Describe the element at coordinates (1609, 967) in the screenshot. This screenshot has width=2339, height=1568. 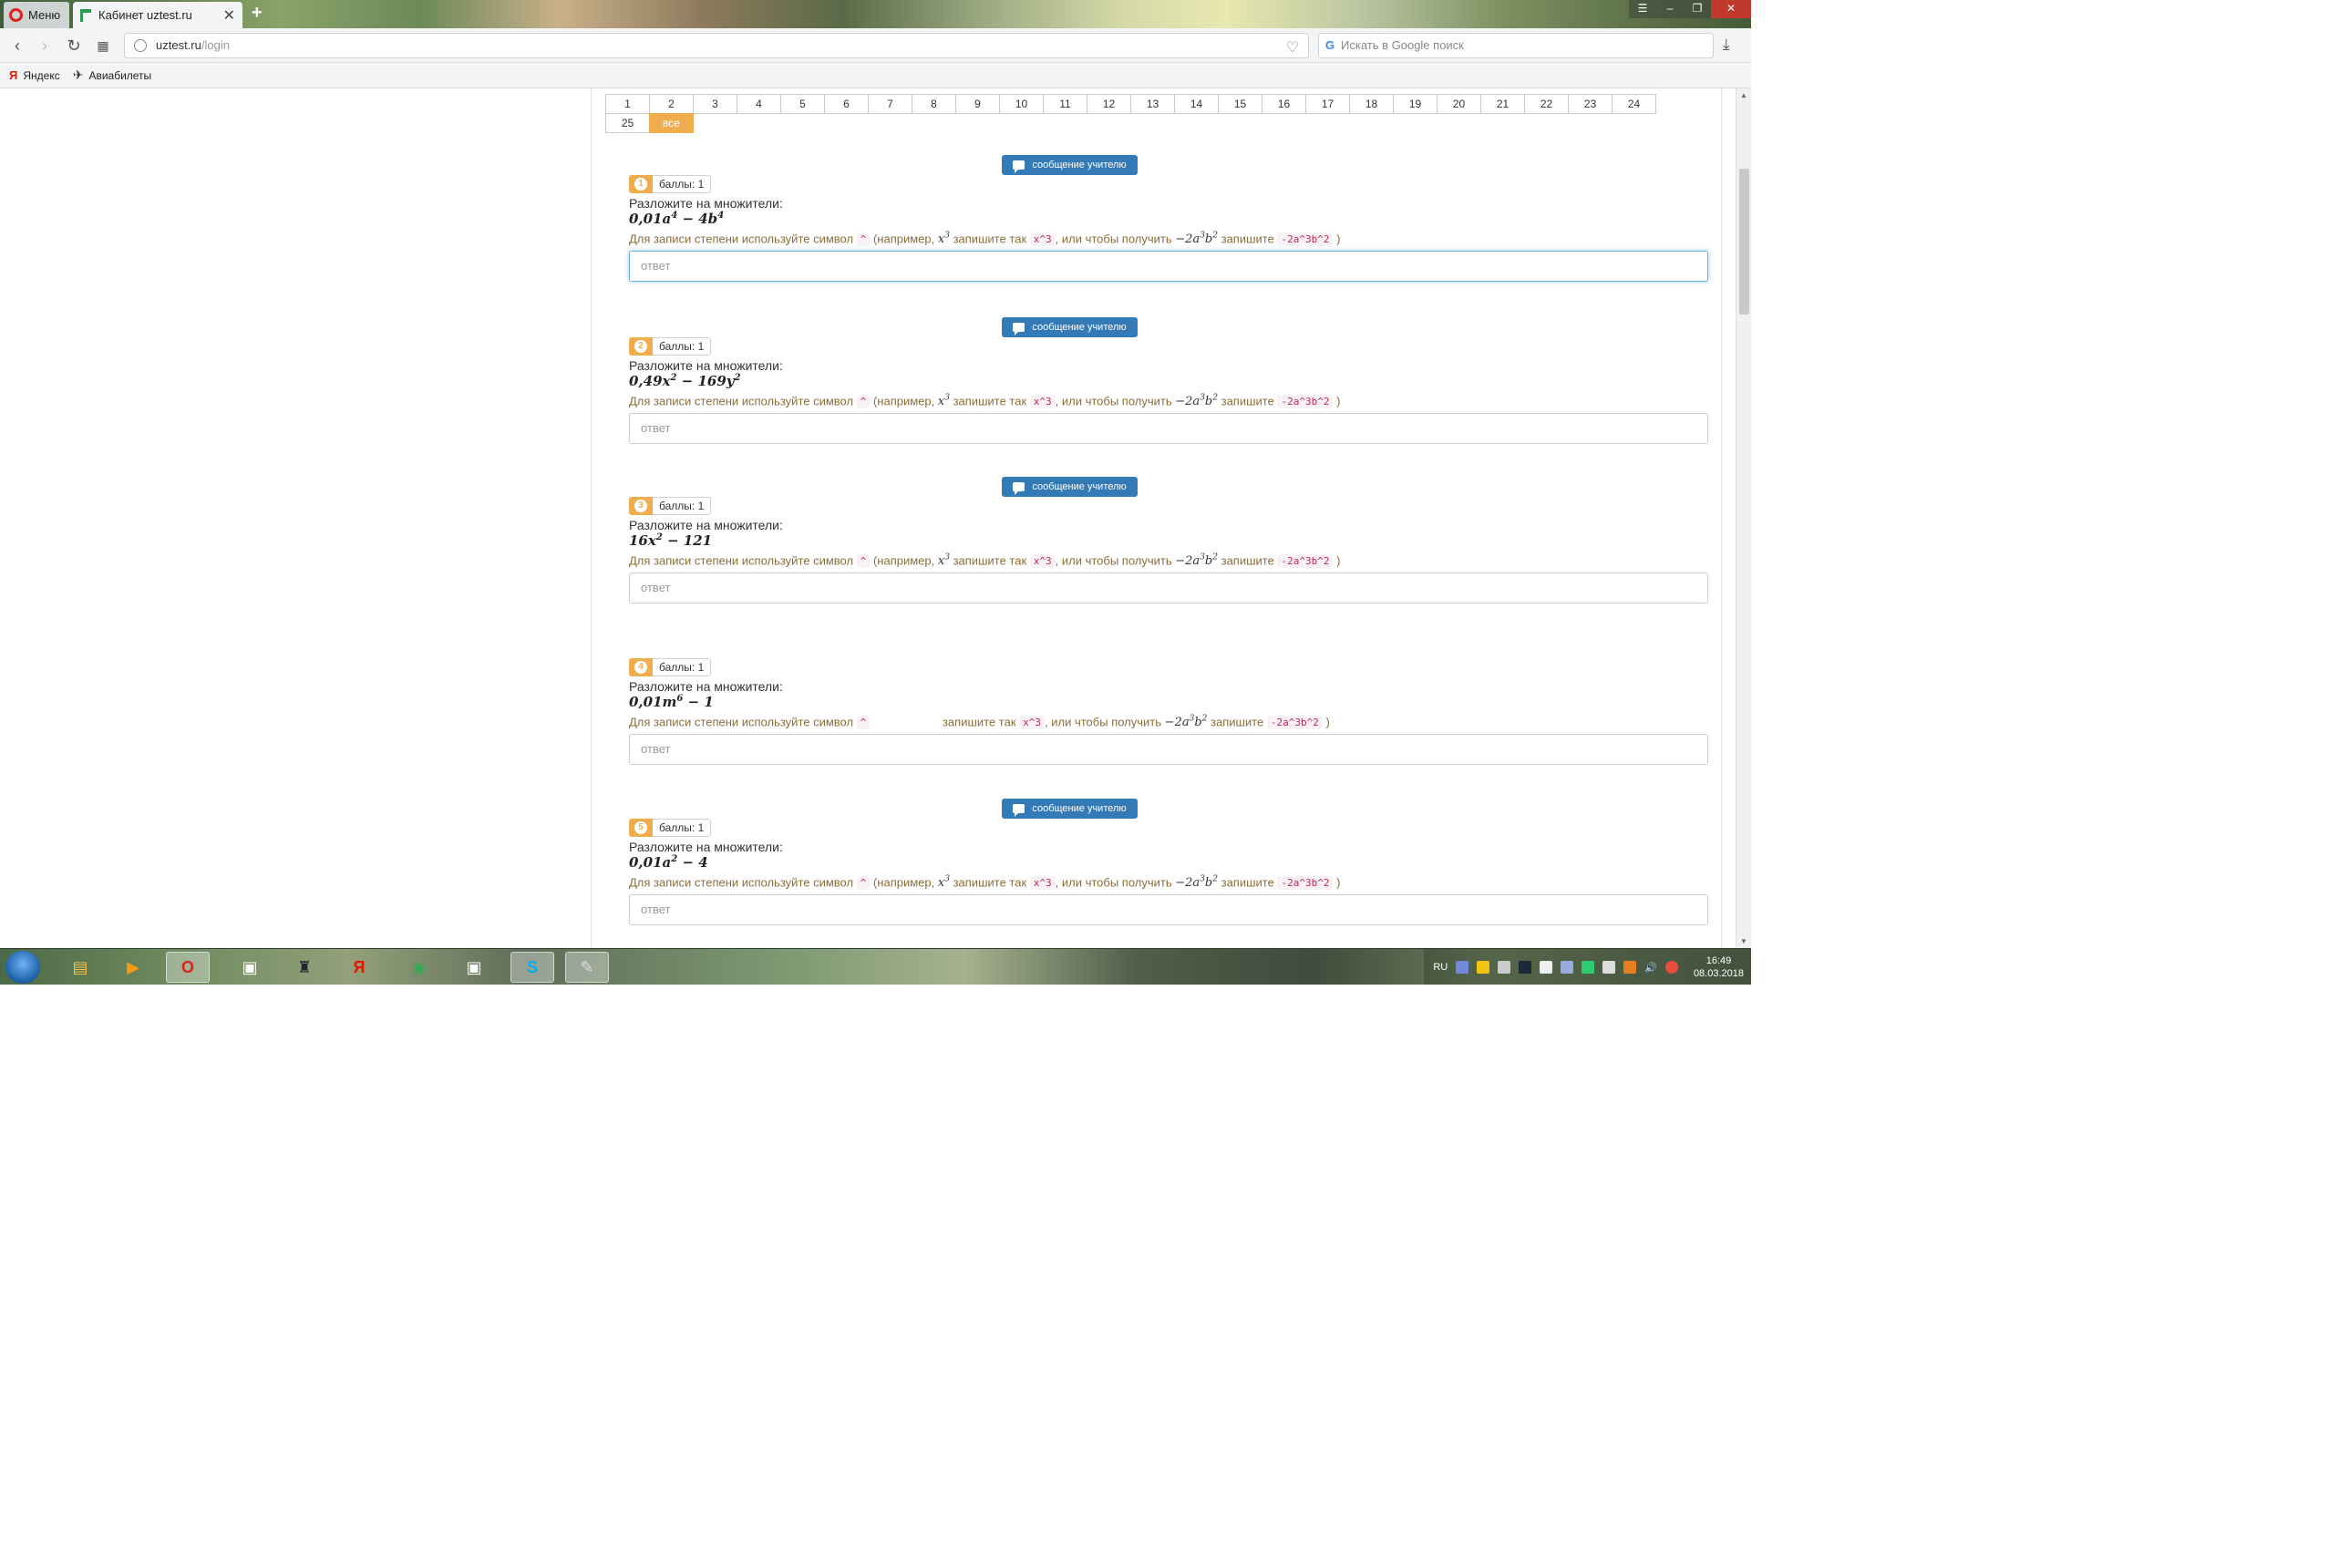
I see `network-icon` at that location.